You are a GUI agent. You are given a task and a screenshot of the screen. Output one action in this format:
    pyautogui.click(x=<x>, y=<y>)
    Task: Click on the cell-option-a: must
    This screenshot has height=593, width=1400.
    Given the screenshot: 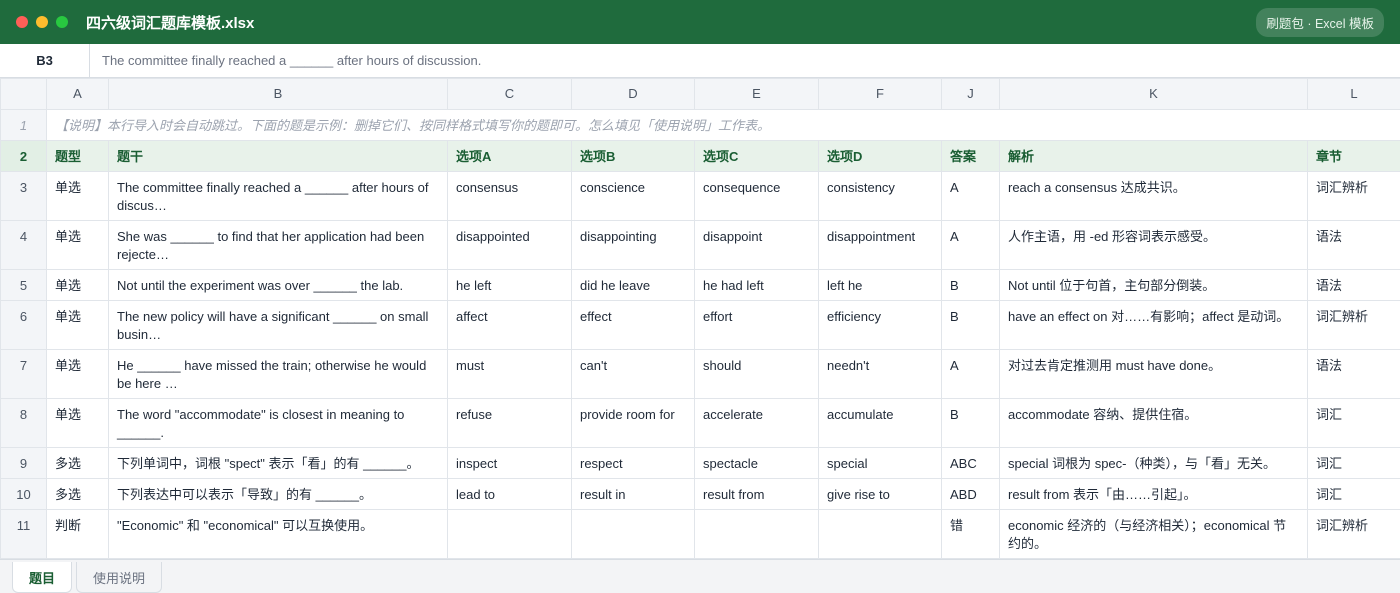 What is the action you would take?
    pyautogui.click(x=509, y=374)
    